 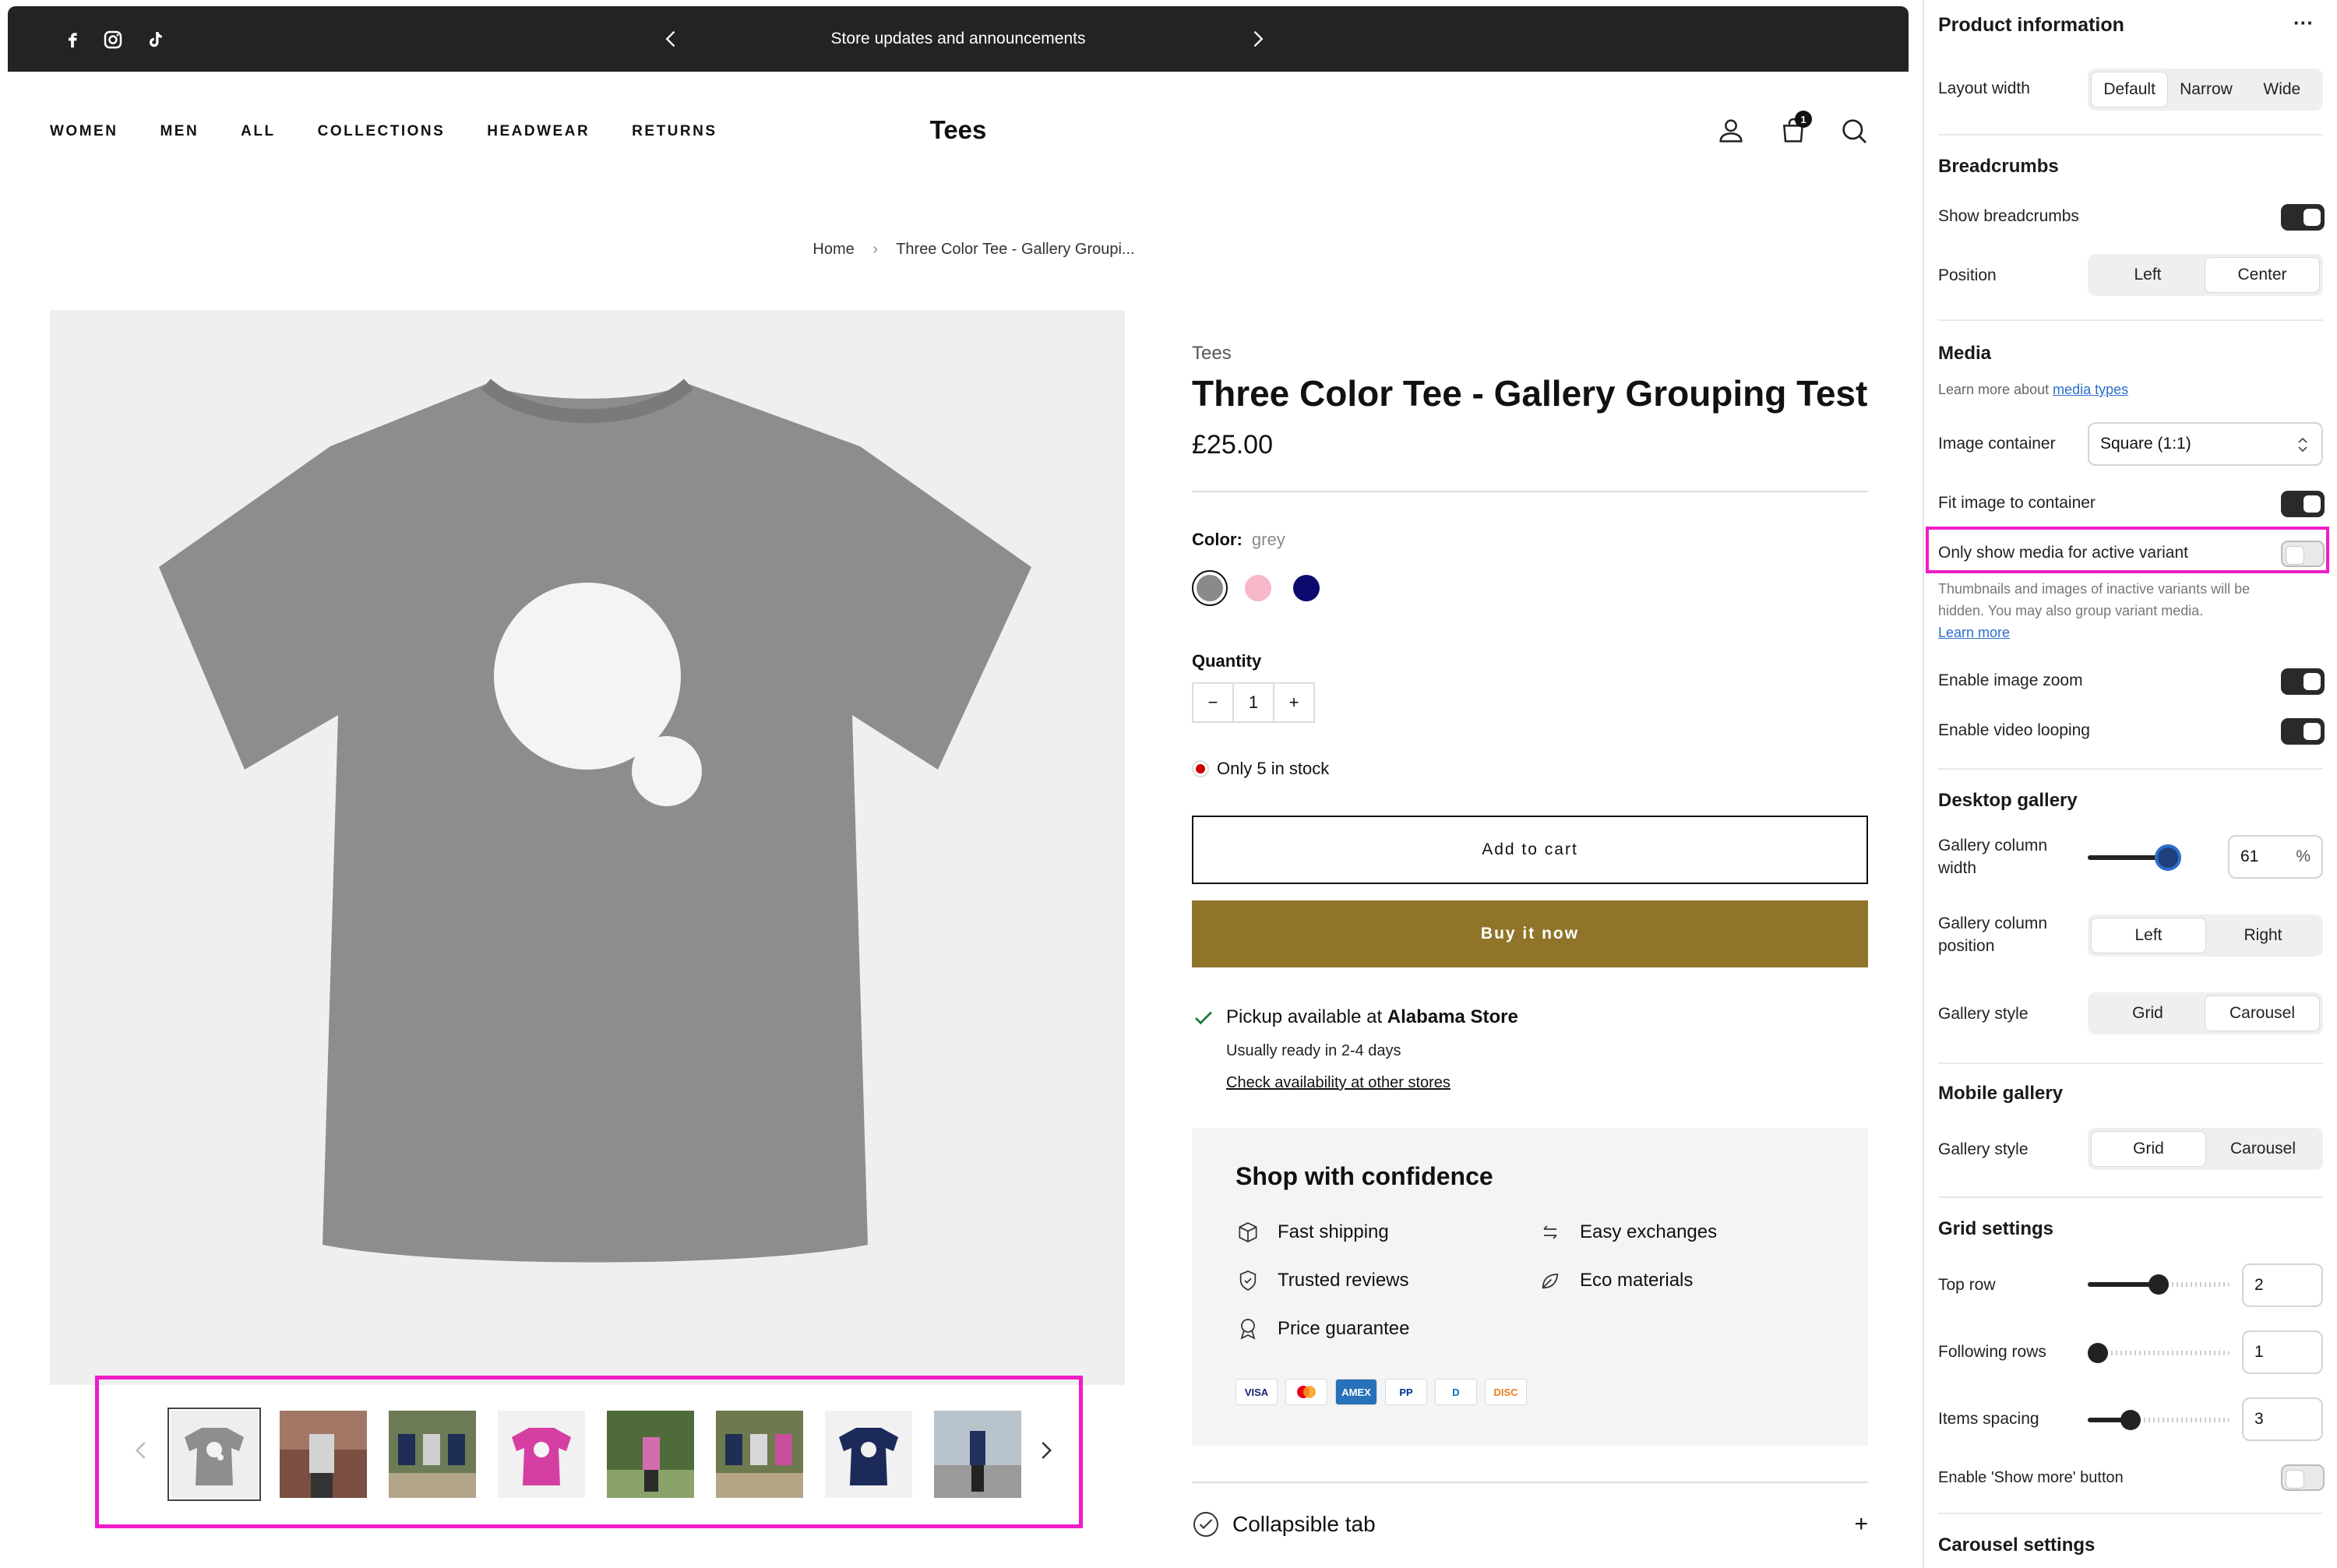 What do you see at coordinates (2008, 800) in the screenshot?
I see `desktop-gallery-heading: Desktop gallery` at bounding box center [2008, 800].